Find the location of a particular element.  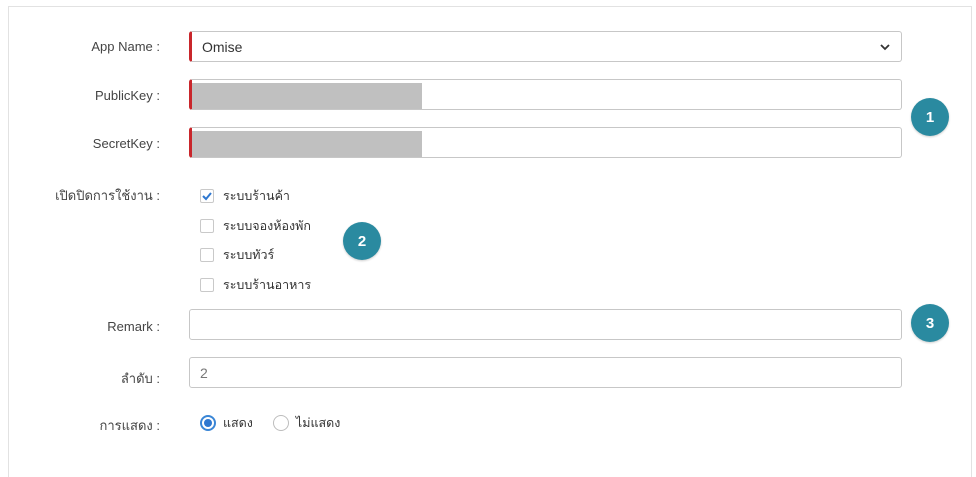

checkbox-restaurant: ระบบร้านอาหาร is located at coordinates (255, 285).